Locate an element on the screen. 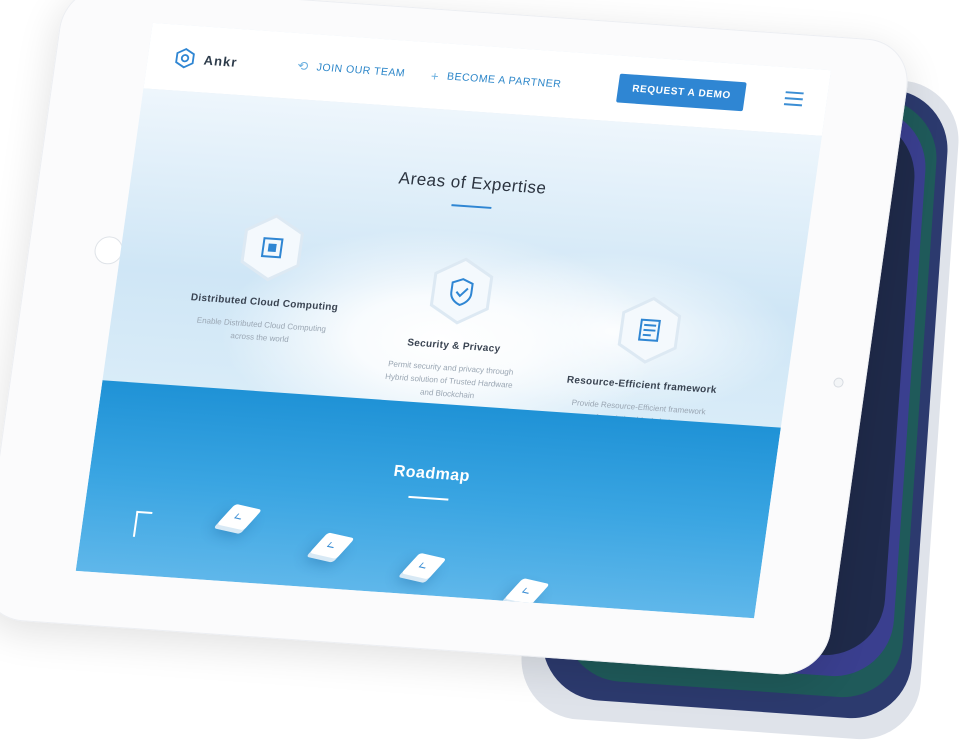 This screenshot has width=971, height=743. card-title: Distributed Cloud Computing is located at coordinates (264, 303).